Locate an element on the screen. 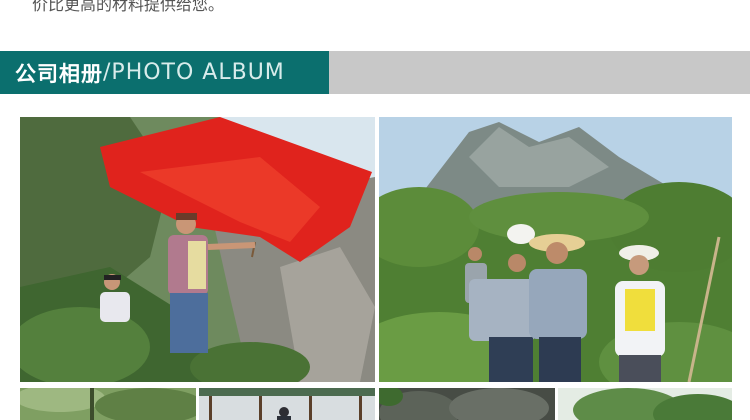  forest-trail-image is located at coordinates (108, 404).